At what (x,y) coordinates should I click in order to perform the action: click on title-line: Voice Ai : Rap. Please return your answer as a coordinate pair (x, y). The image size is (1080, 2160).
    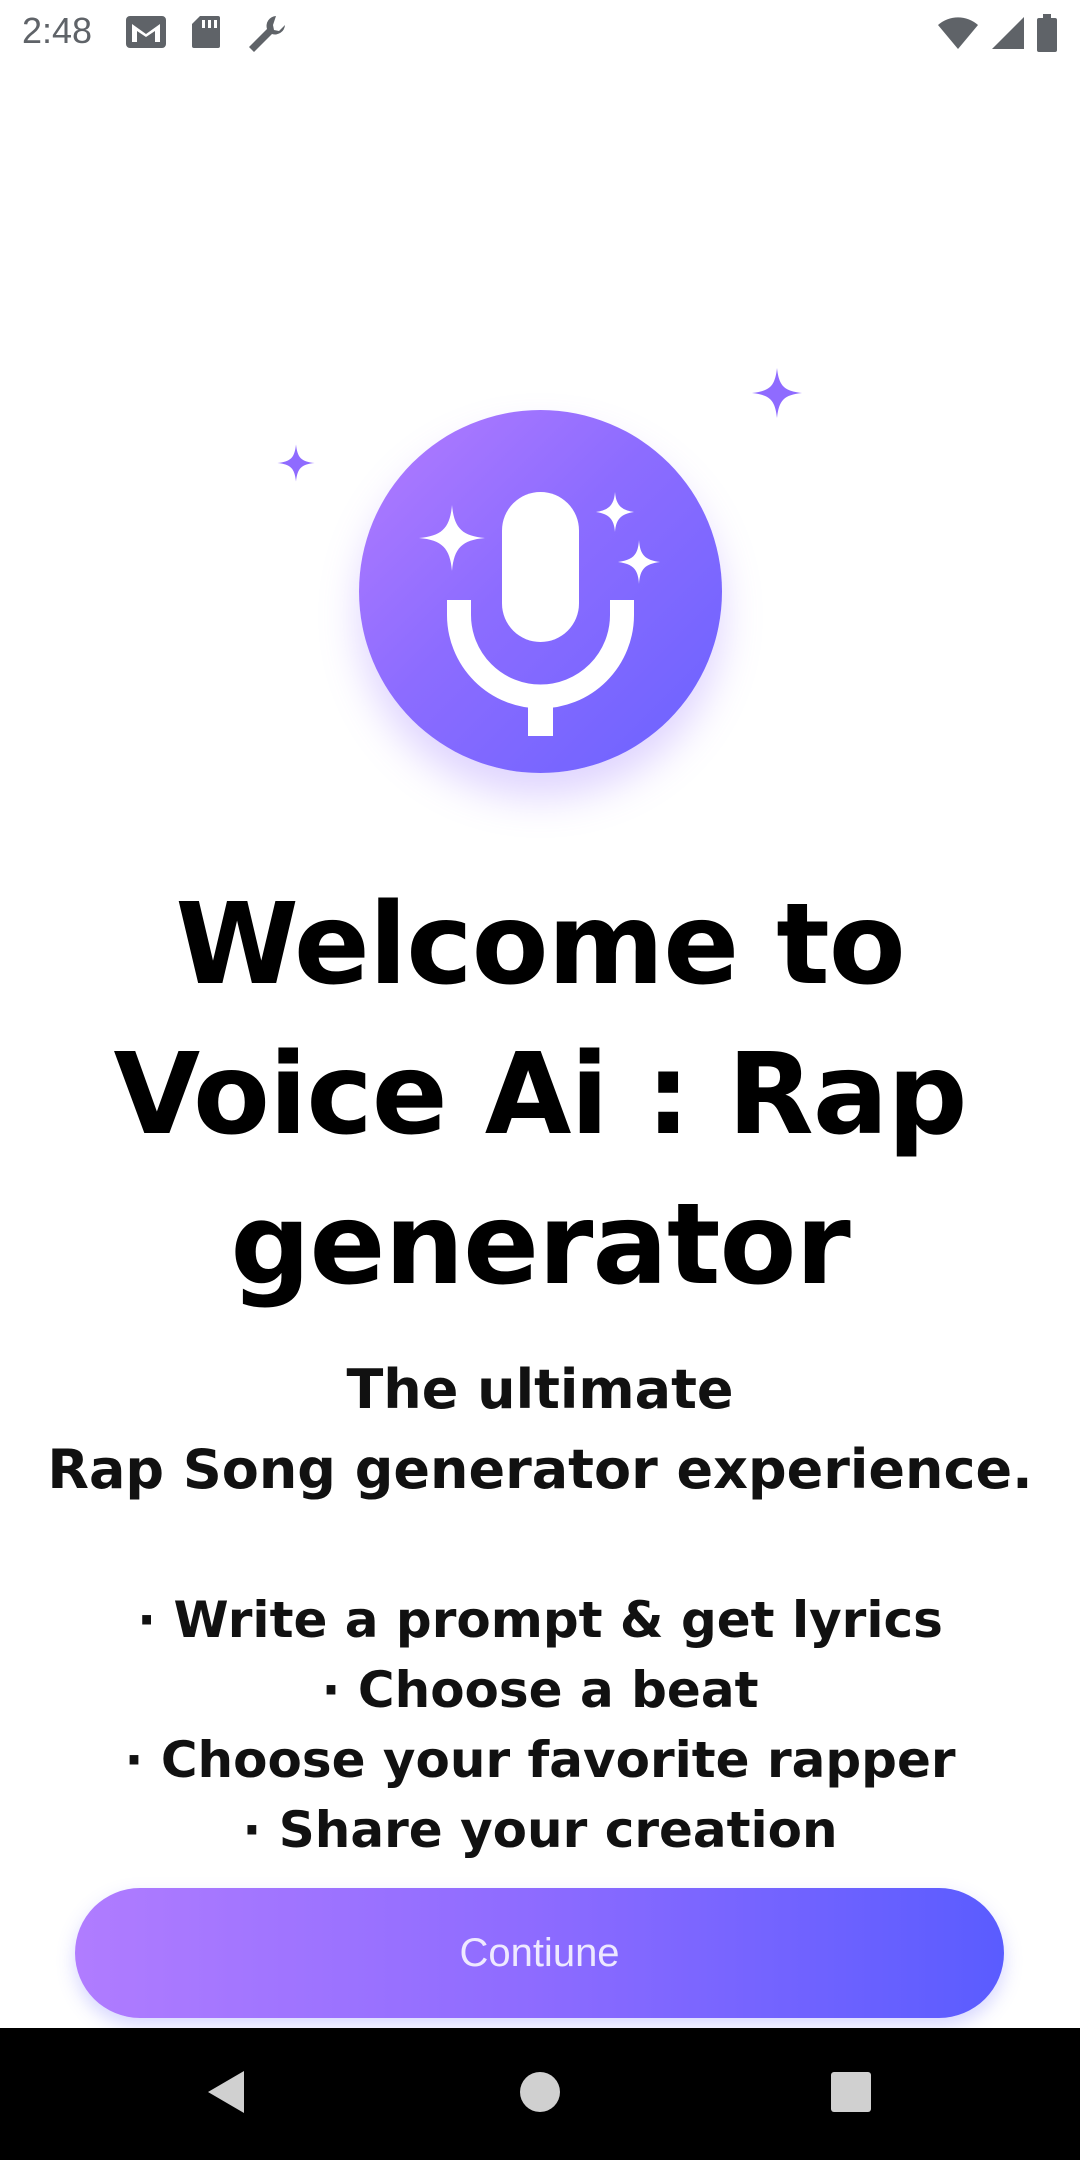
    Looking at the image, I should click on (540, 1095).